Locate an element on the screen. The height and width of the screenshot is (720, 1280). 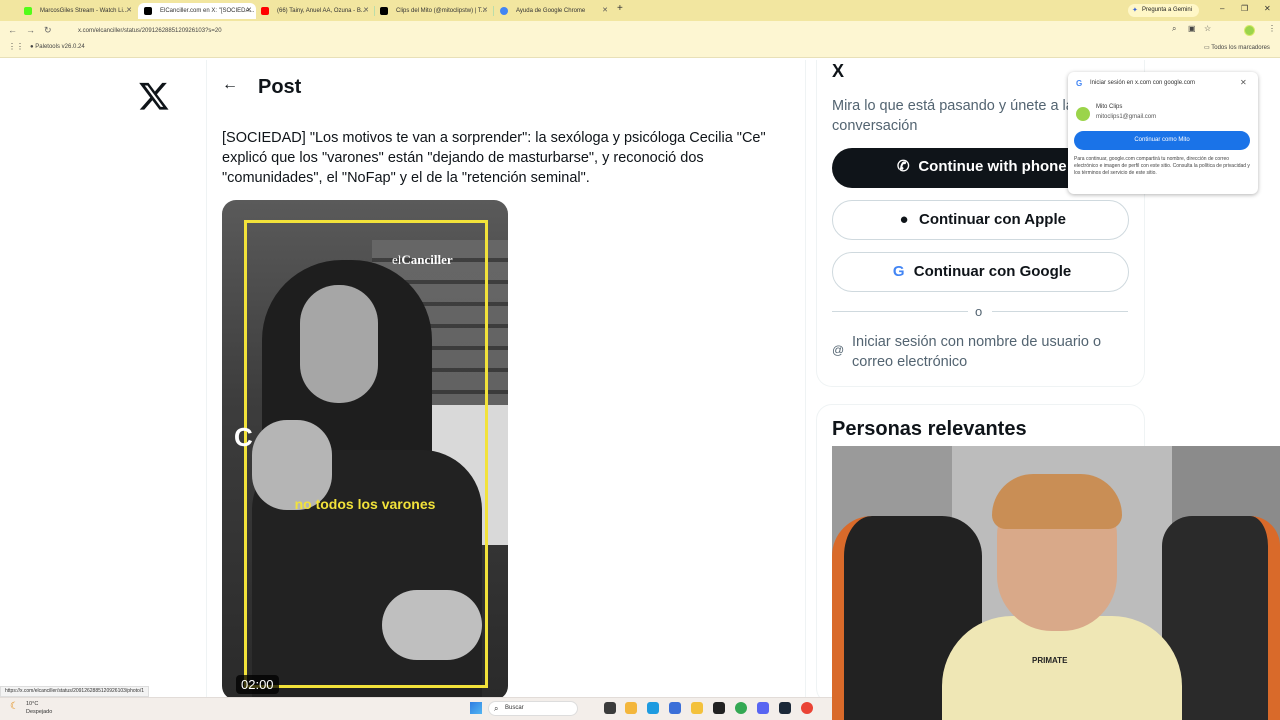
video-caption: no todos los varones is located at coordinates (365, 504).